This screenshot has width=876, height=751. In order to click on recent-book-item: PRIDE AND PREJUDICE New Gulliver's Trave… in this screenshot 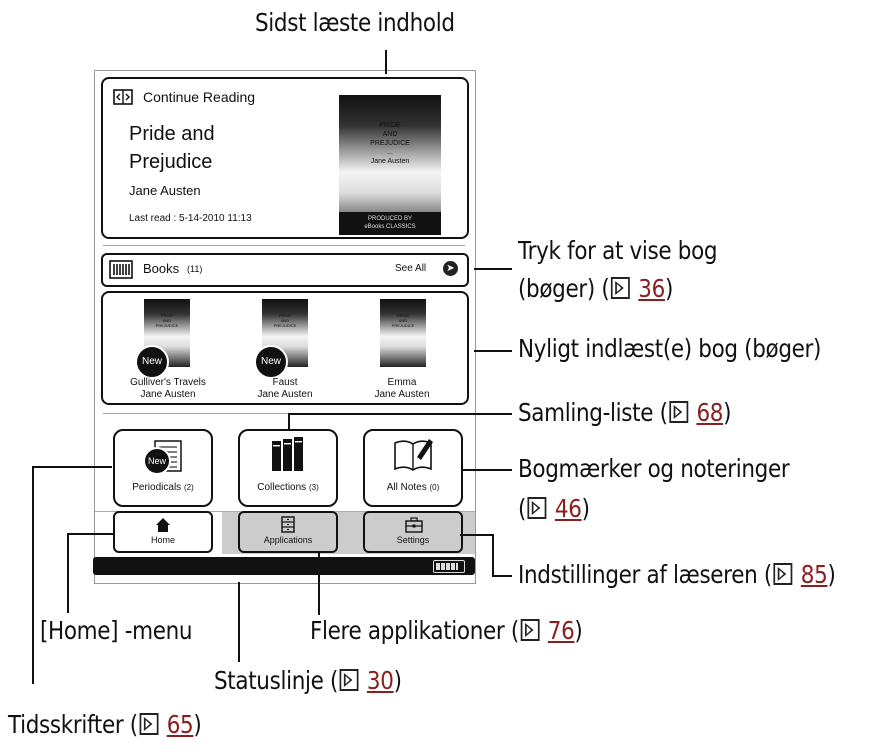, I will do `click(168, 349)`.